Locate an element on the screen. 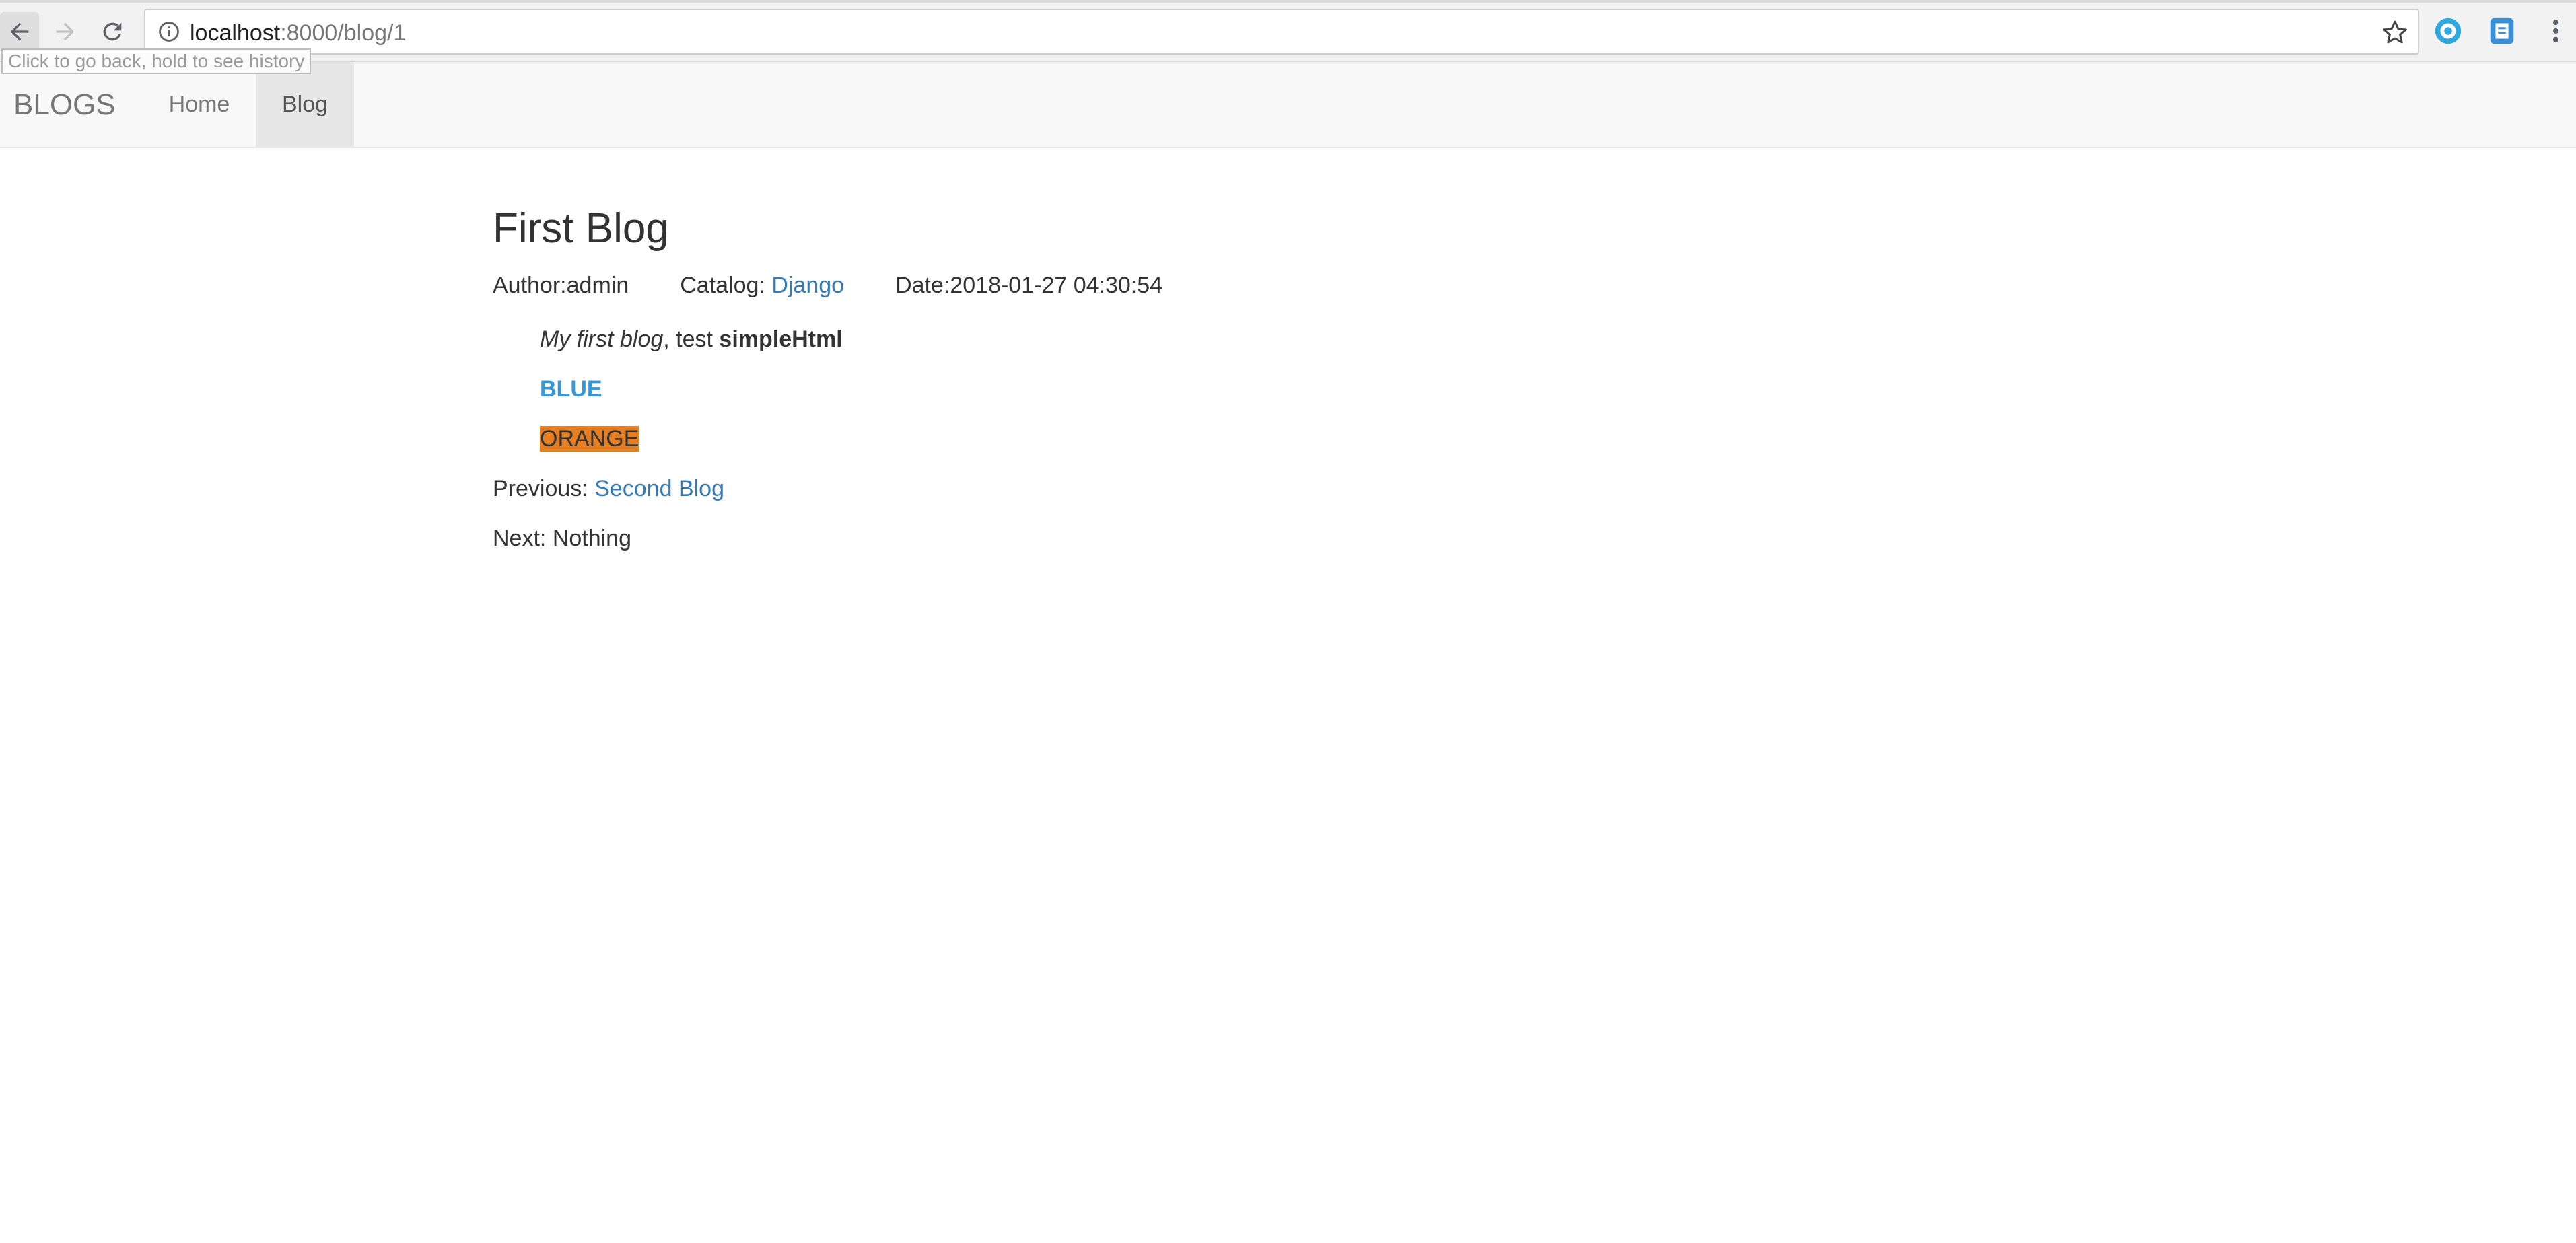  reload-button is located at coordinates (112, 32).